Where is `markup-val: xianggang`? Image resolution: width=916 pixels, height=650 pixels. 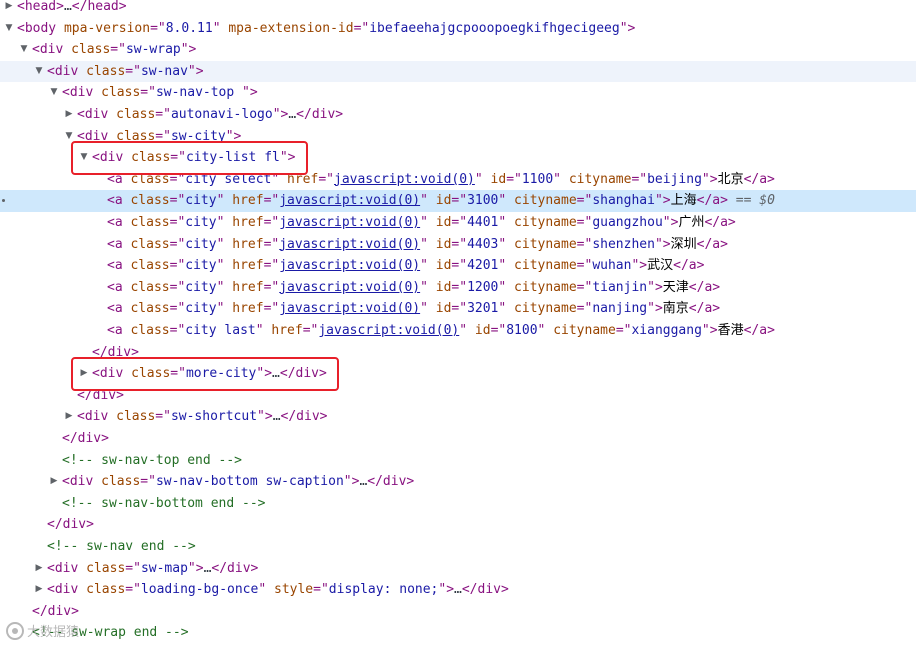
markup-val: xianggang is located at coordinates (666, 330).